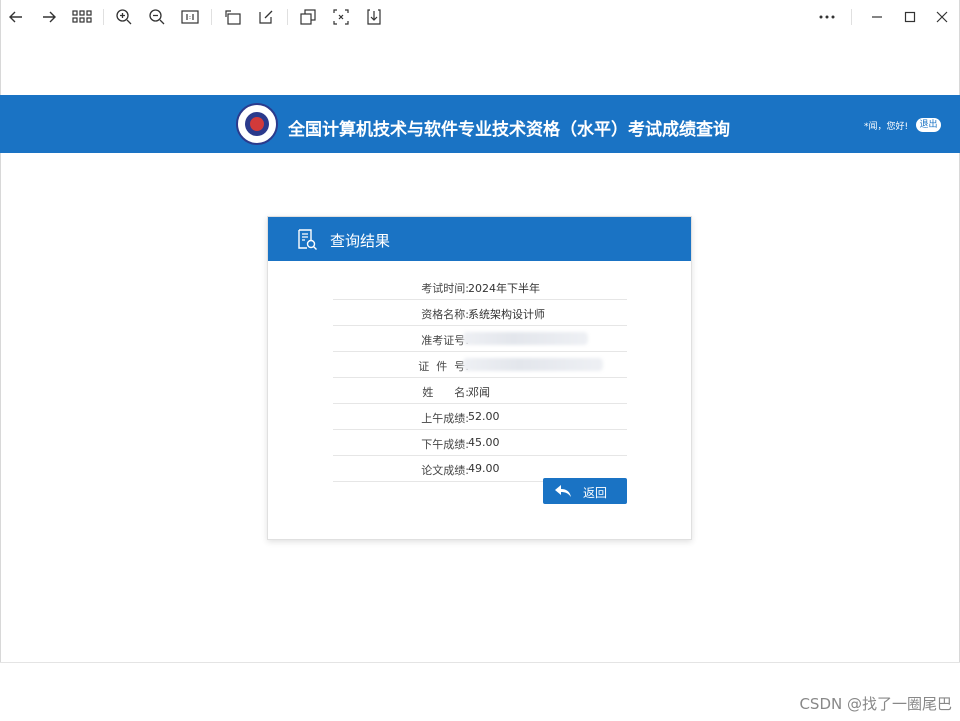 This screenshot has height=721, width=960. What do you see at coordinates (877, 17) in the screenshot?
I see `minimize-icon` at bounding box center [877, 17].